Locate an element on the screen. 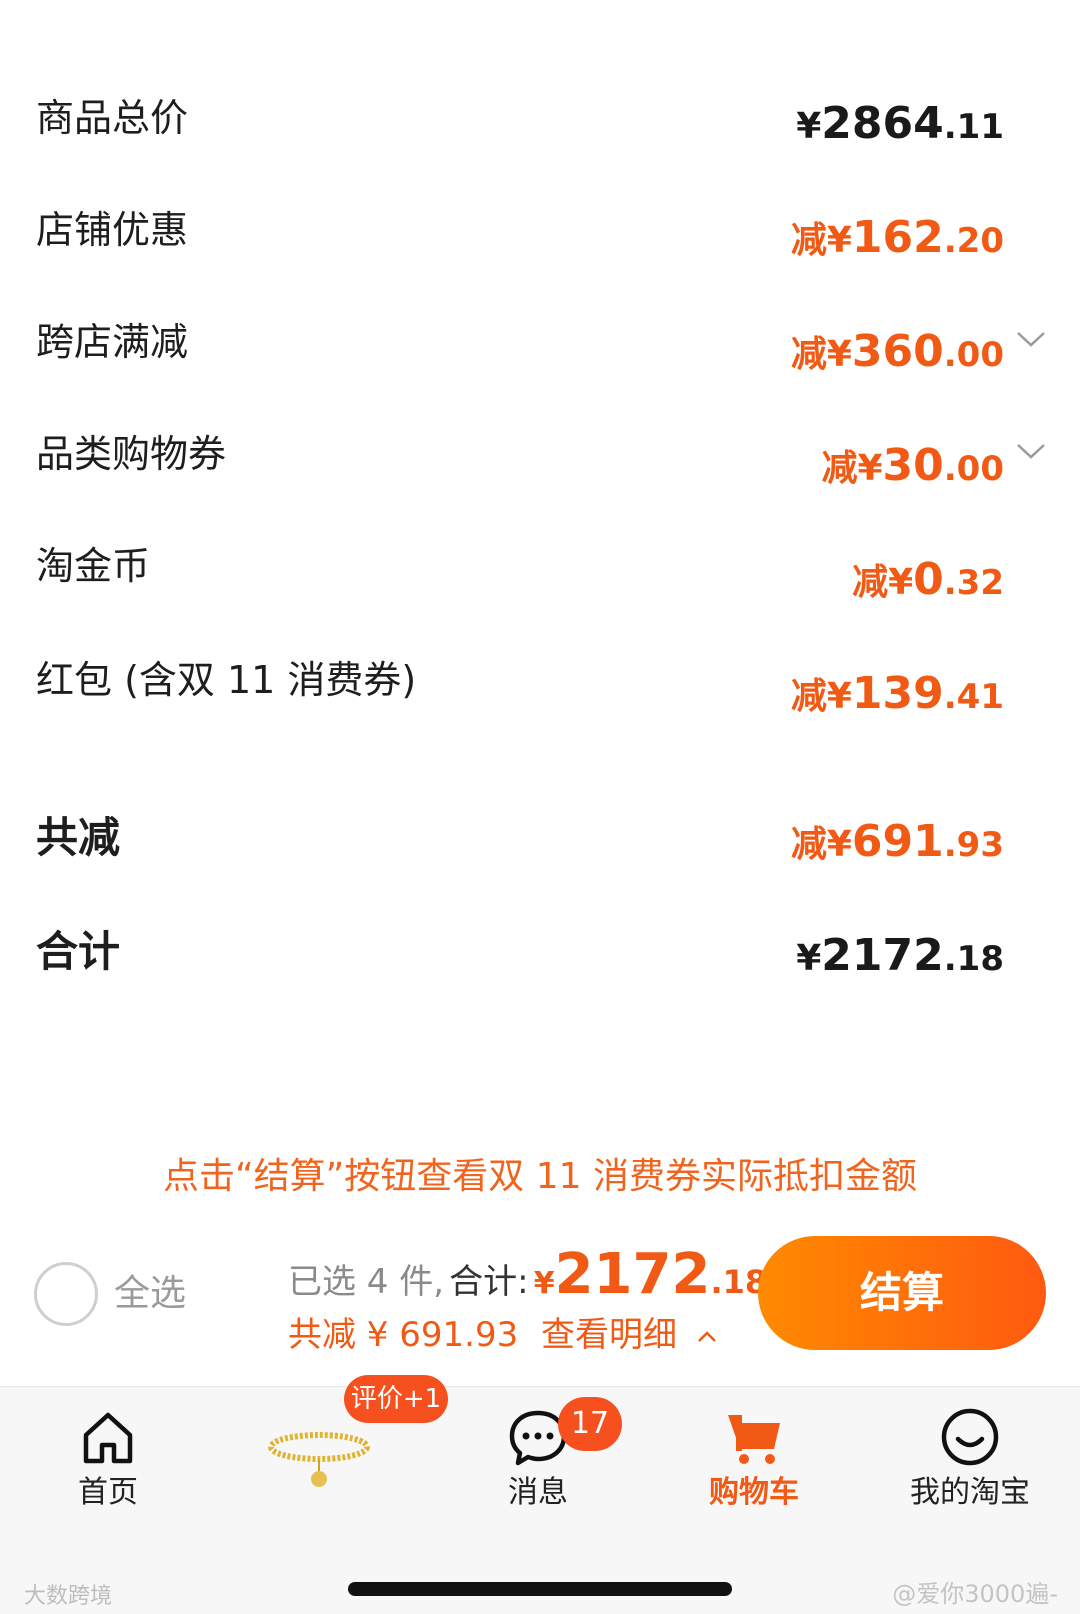 This screenshot has height=1614, width=1080. select-all-label: 全选 is located at coordinates (150, 1294).